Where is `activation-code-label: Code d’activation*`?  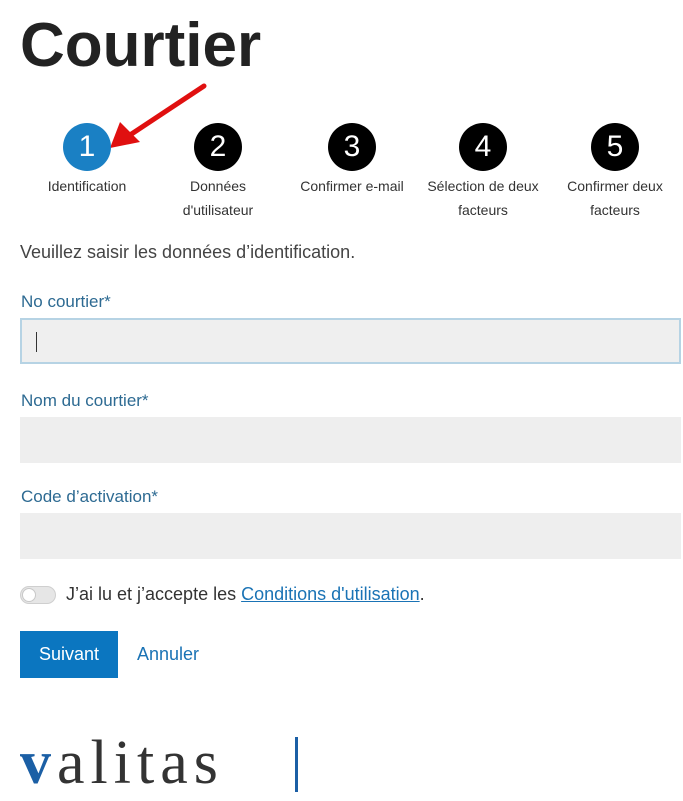
activation-code-label: Code d’activation* is located at coordinates (90, 496).